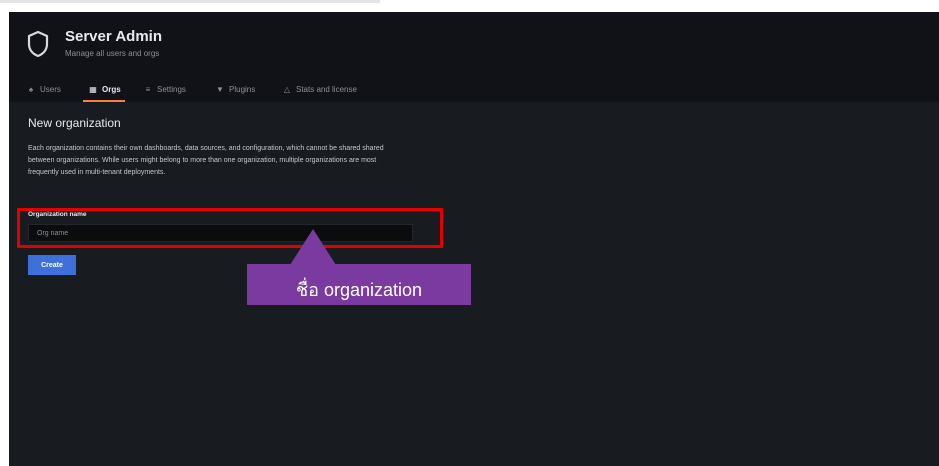 This screenshot has width=939, height=466. Describe the element at coordinates (31, 89) in the screenshot. I see `user-icon: ♠` at that location.